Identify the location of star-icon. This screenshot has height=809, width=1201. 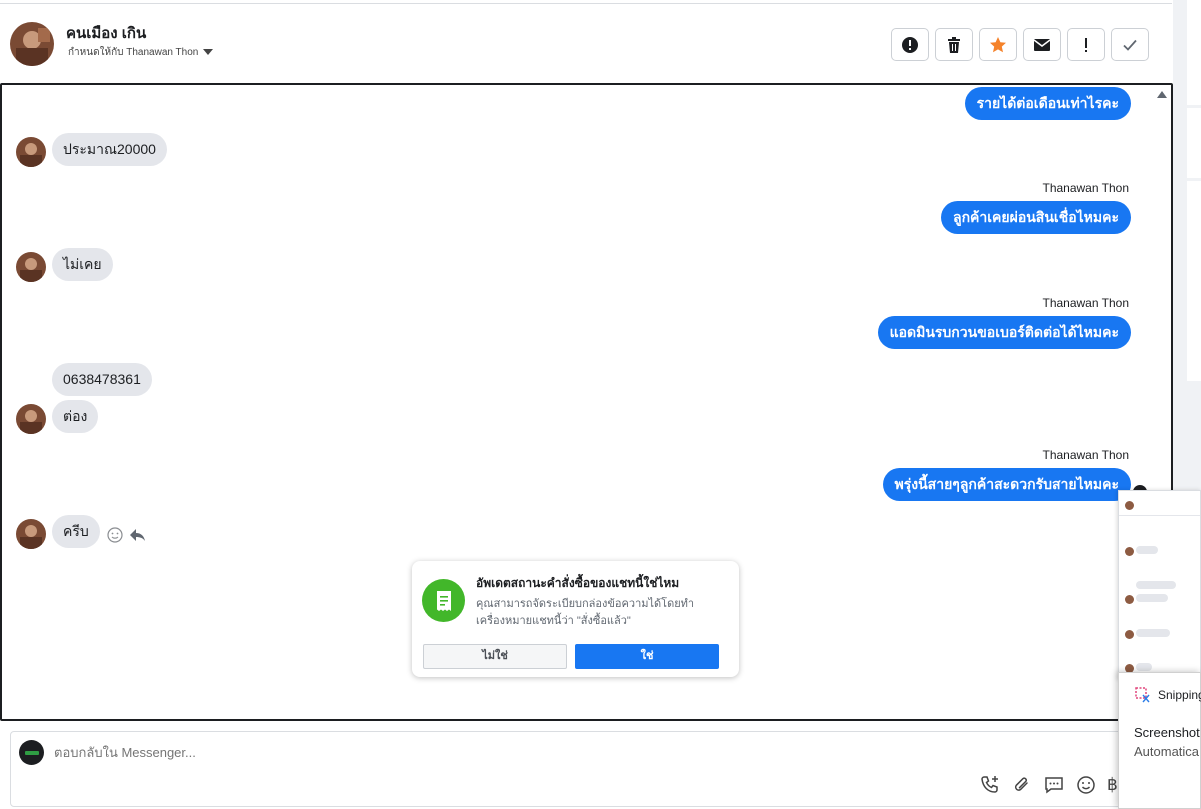
(998, 44).